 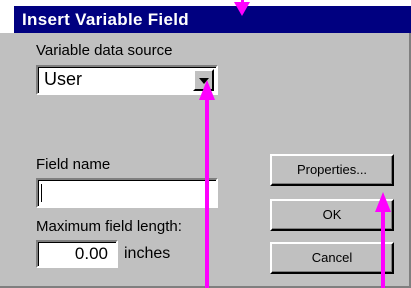 I want to click on text-caret, so click(x=41, y=193).